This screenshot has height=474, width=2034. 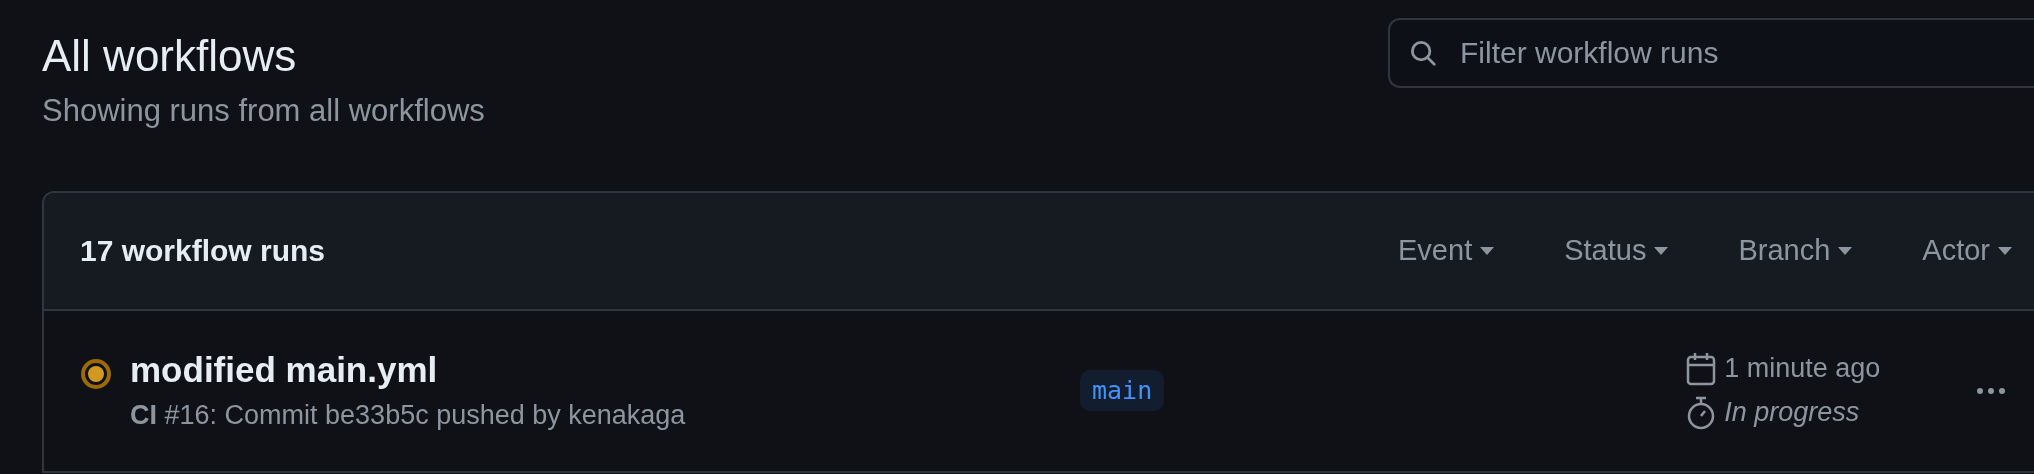 I want to click on run-time: 1 minute ago, so click(x=1802, y=369).